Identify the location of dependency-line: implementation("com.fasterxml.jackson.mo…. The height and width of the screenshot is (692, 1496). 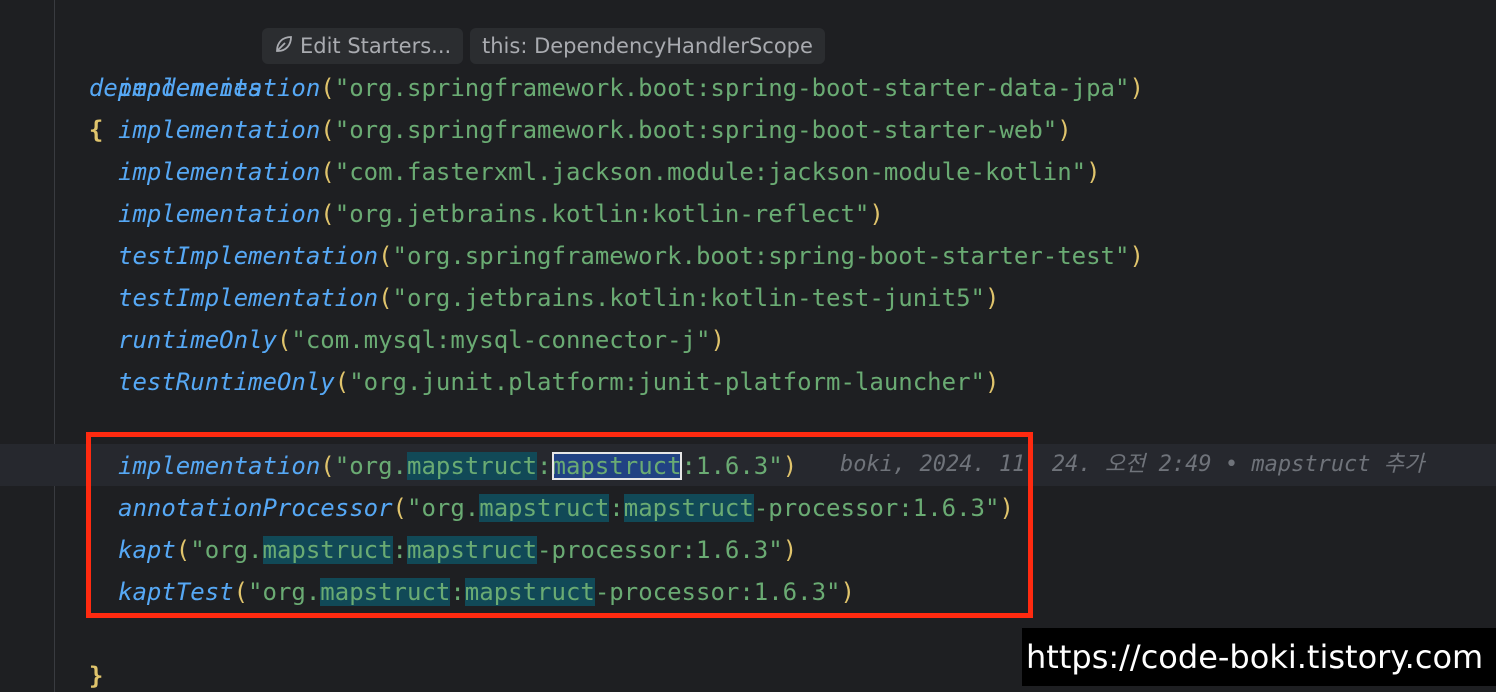
(609, 172).